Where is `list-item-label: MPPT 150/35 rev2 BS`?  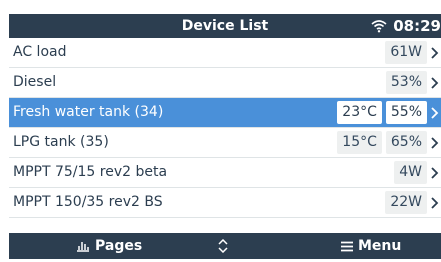
list-item-label: MPPT 150/35 rev2 BS is located at coordinates (88, 202).